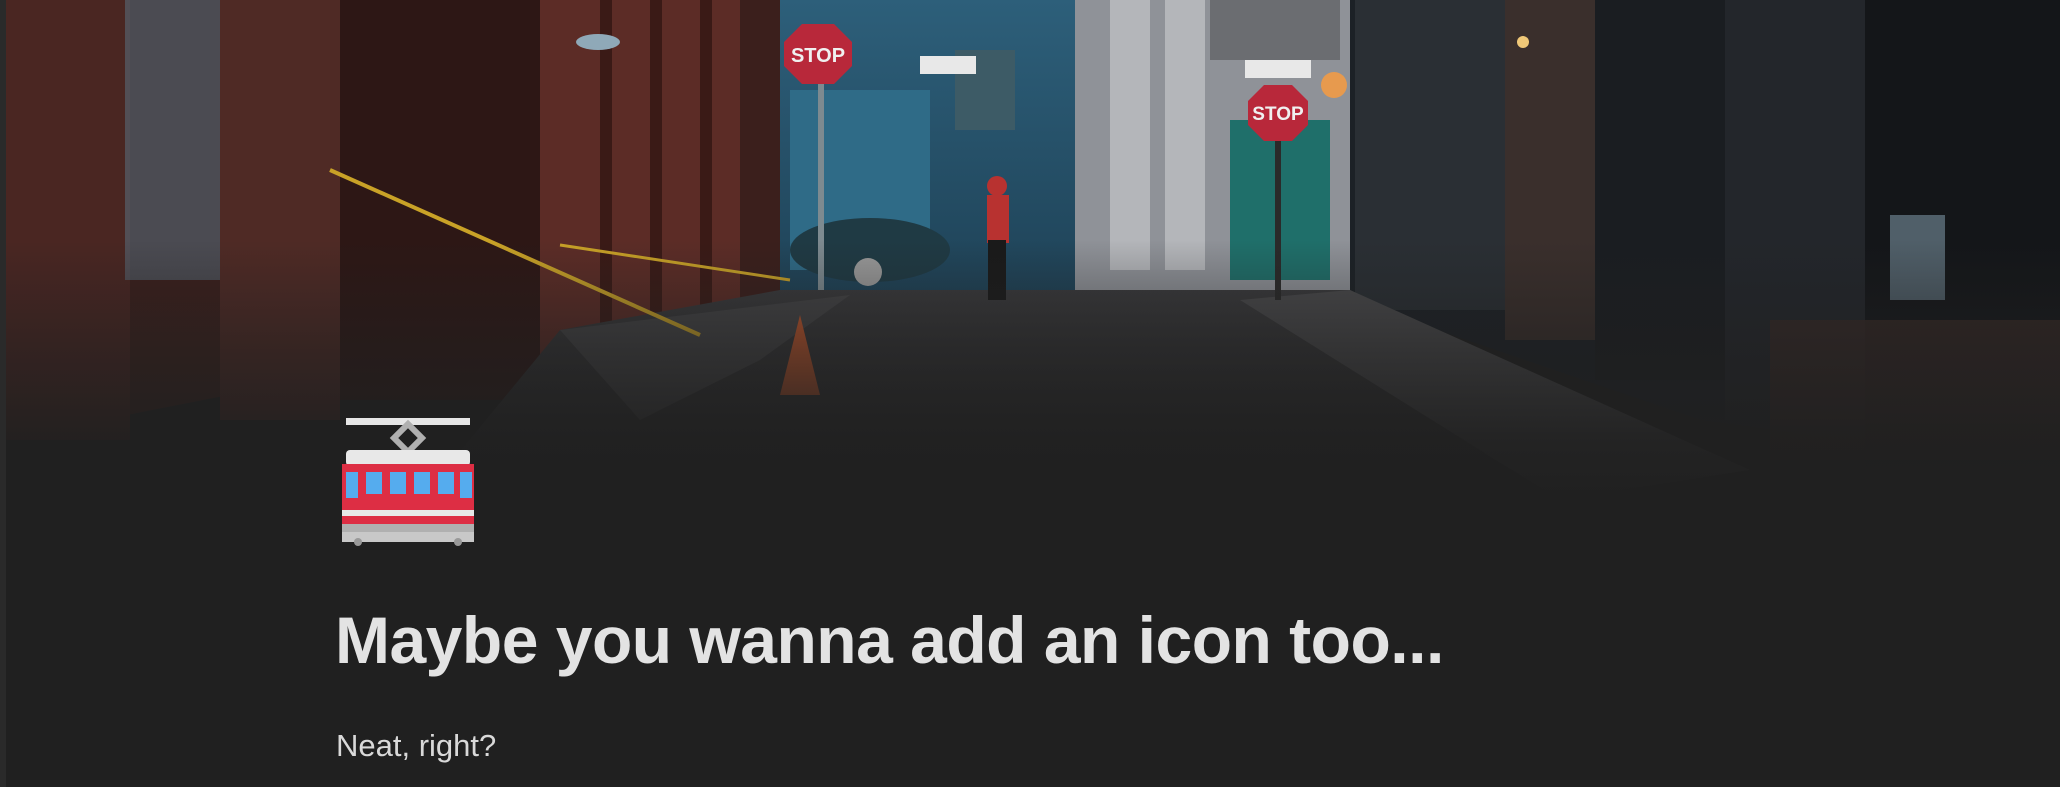  I want to click on stop-sign-left-text: STOP, so click(818, 56).